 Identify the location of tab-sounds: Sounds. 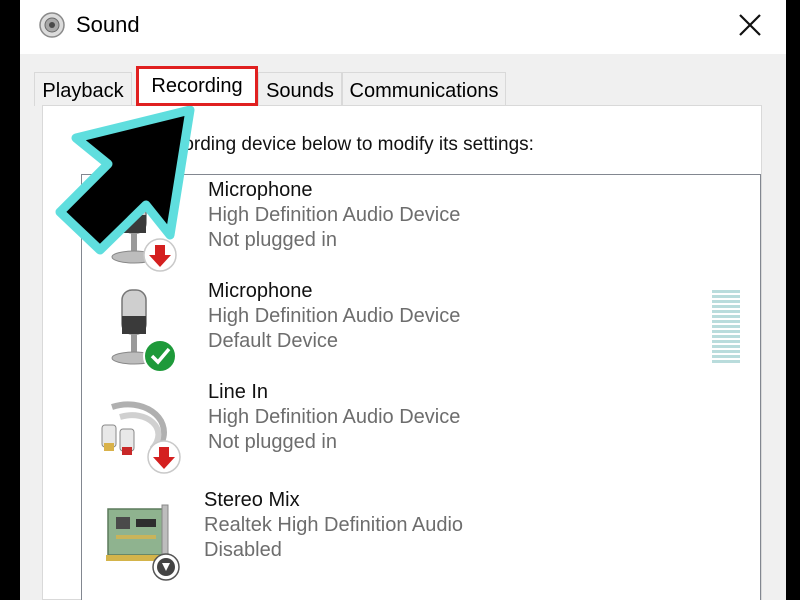
(300, 89).